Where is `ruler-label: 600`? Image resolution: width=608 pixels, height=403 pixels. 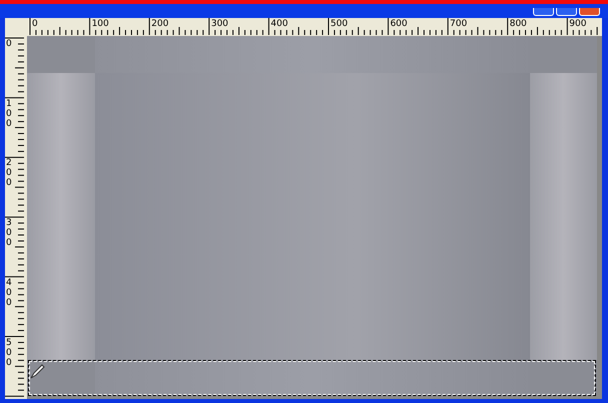
ruler-label: 600 is located at coordinates (399, 24).